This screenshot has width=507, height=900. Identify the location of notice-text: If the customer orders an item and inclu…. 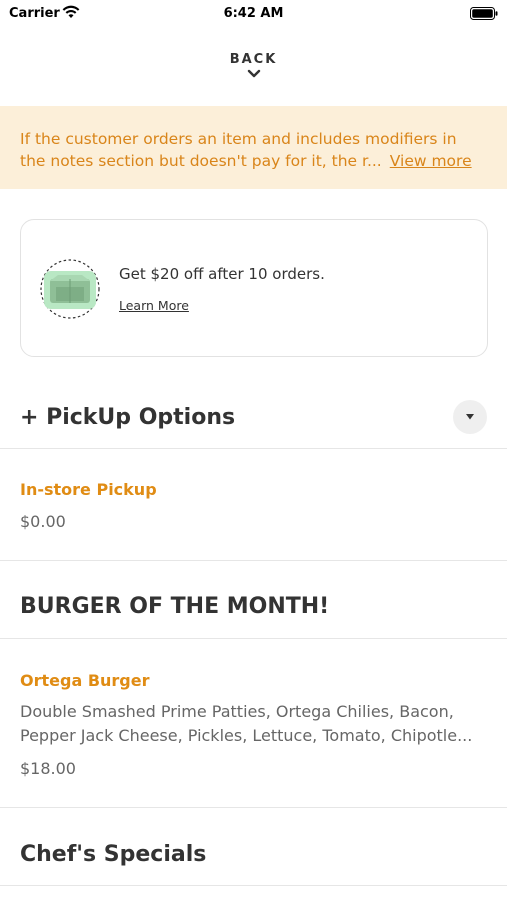
(255, 150).